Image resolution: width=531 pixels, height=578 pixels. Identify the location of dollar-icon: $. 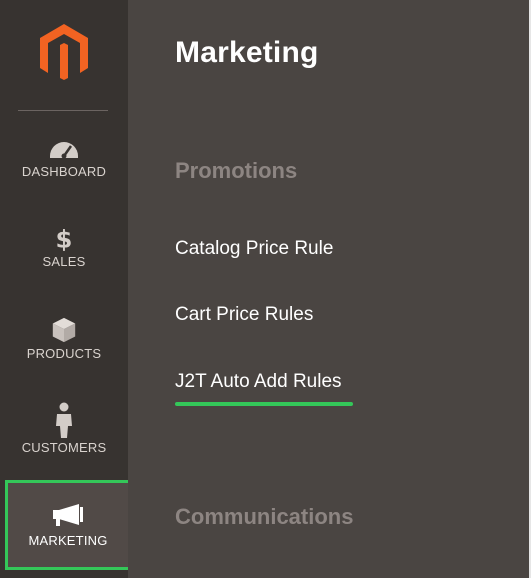
(64, 238).